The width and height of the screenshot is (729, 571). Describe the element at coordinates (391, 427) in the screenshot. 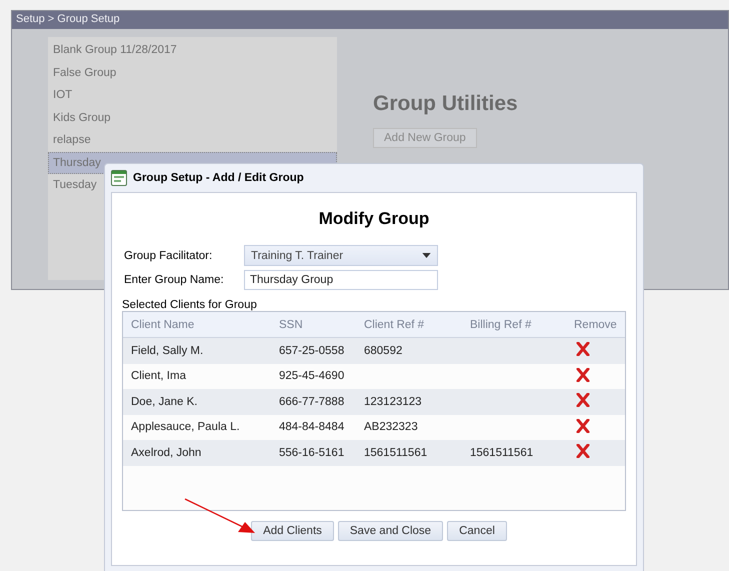

I see `table-cell-text: AB232323` at that location.